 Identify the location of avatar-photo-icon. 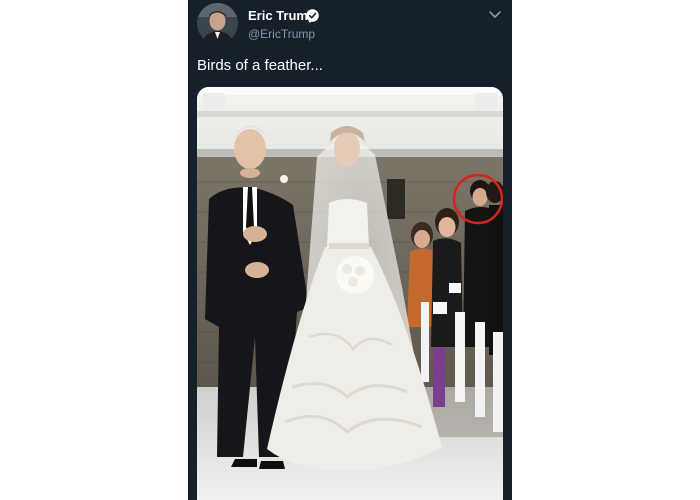
(217, 23).